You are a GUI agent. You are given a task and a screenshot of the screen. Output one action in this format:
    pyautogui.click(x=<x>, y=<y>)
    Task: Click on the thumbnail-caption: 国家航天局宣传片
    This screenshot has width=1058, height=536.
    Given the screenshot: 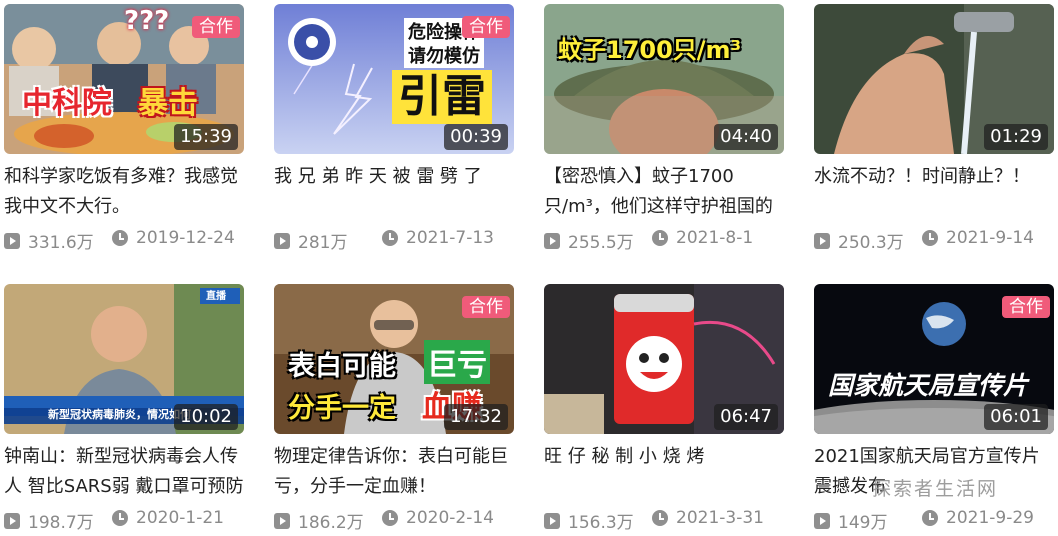 What is the action you would take?
    pyautogui.click(x=928, y=385)
    